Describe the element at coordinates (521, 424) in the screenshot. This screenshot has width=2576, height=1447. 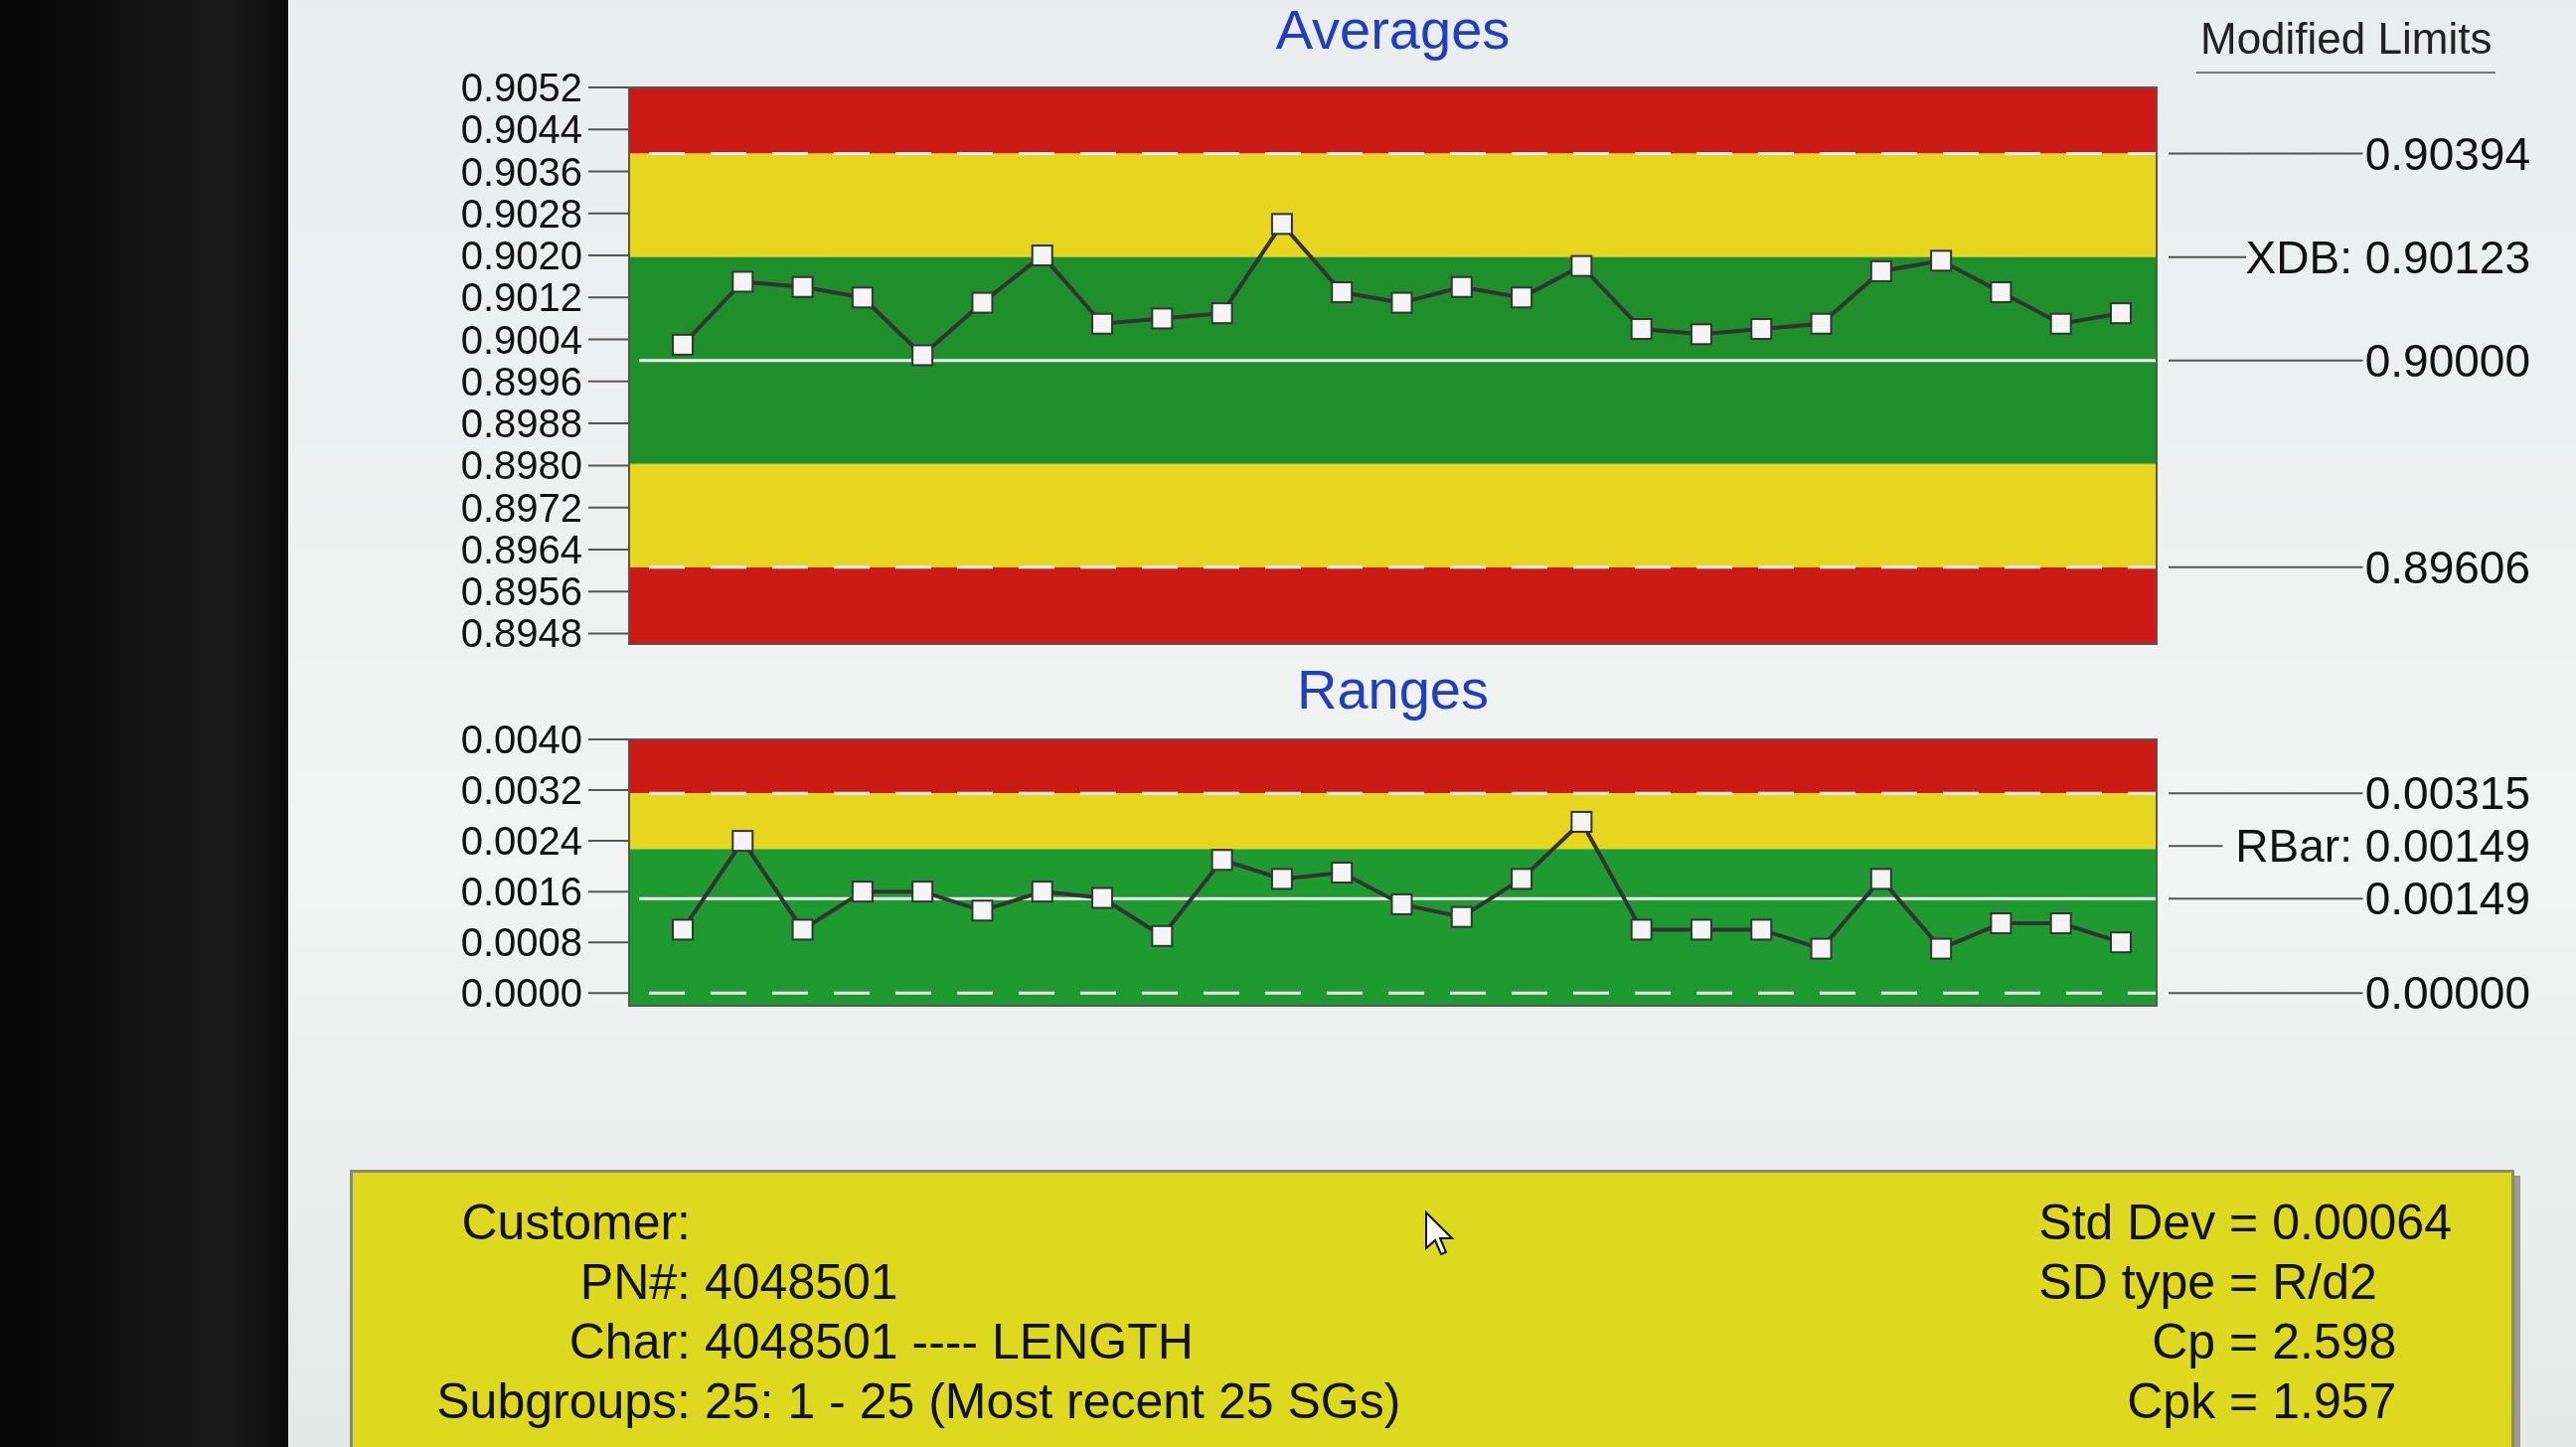
I see `axis-tick-label: 0.8988` at that location.